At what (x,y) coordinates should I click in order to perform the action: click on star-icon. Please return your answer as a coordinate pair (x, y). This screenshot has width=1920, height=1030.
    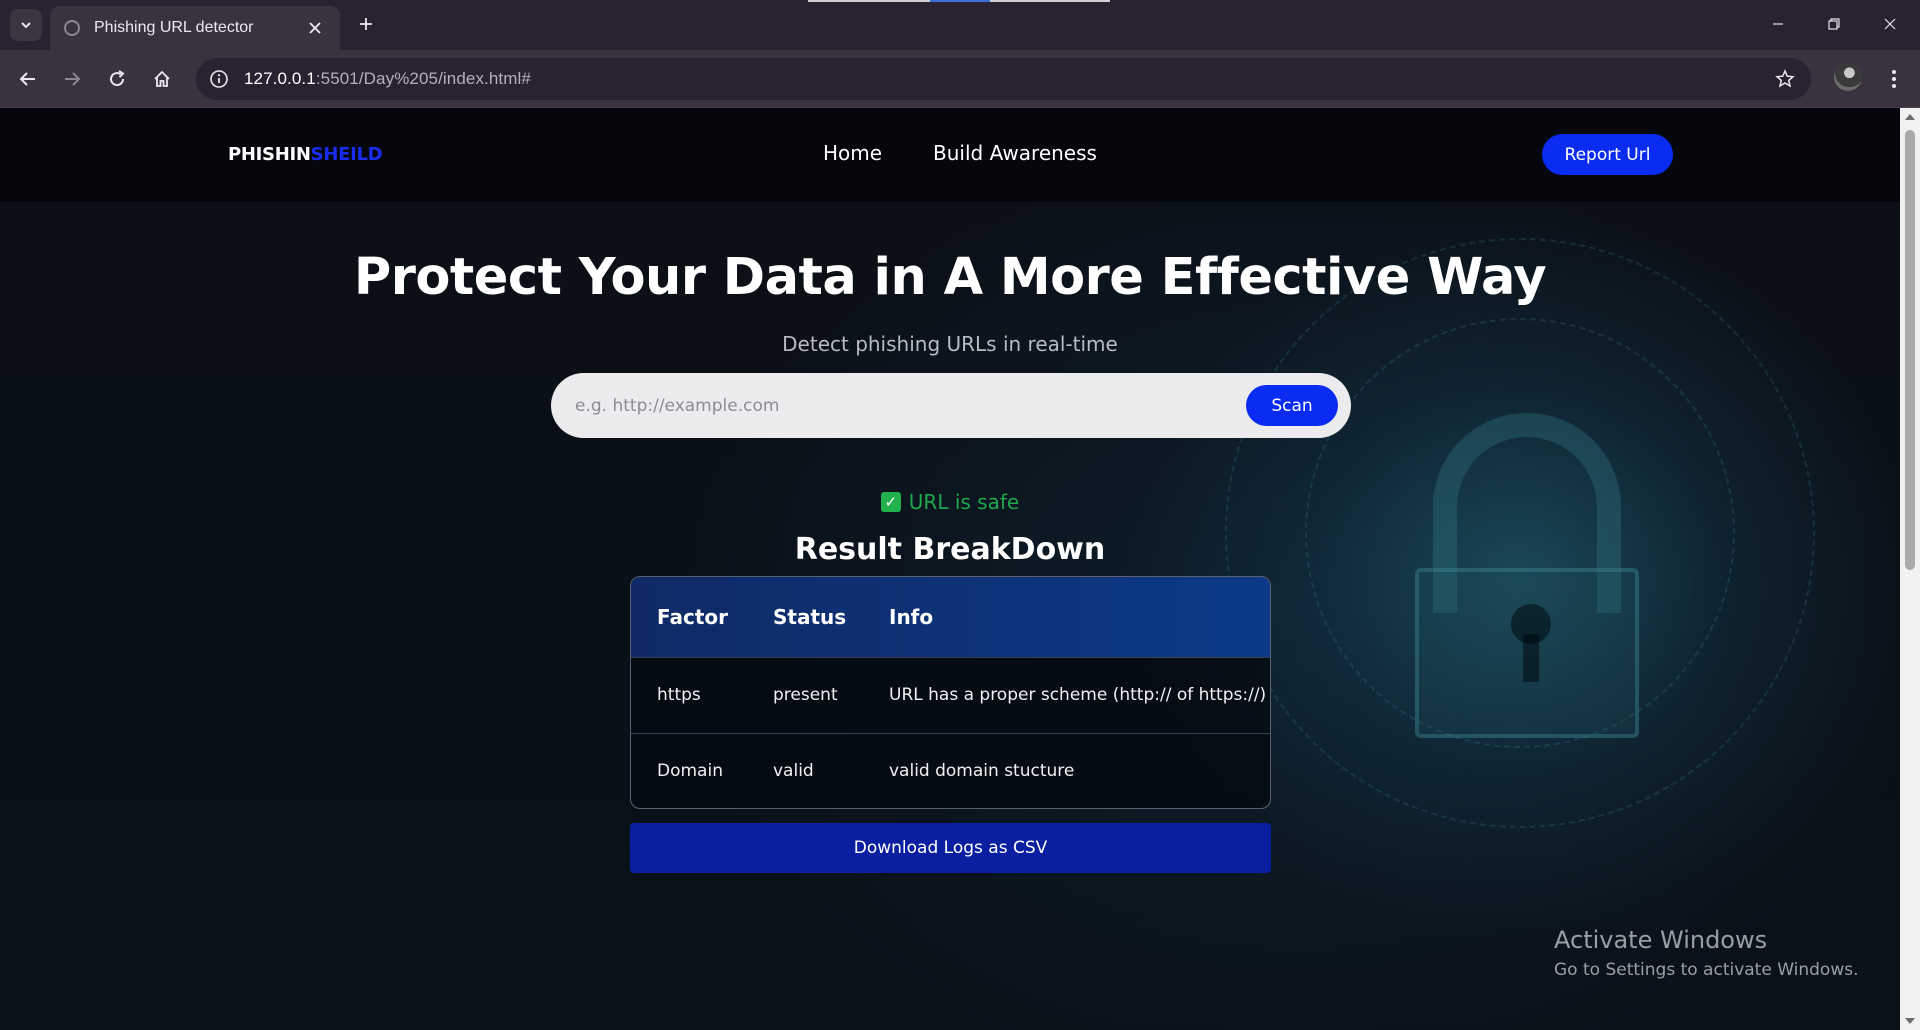
    Looking at the image, I should click on (1785, 78).